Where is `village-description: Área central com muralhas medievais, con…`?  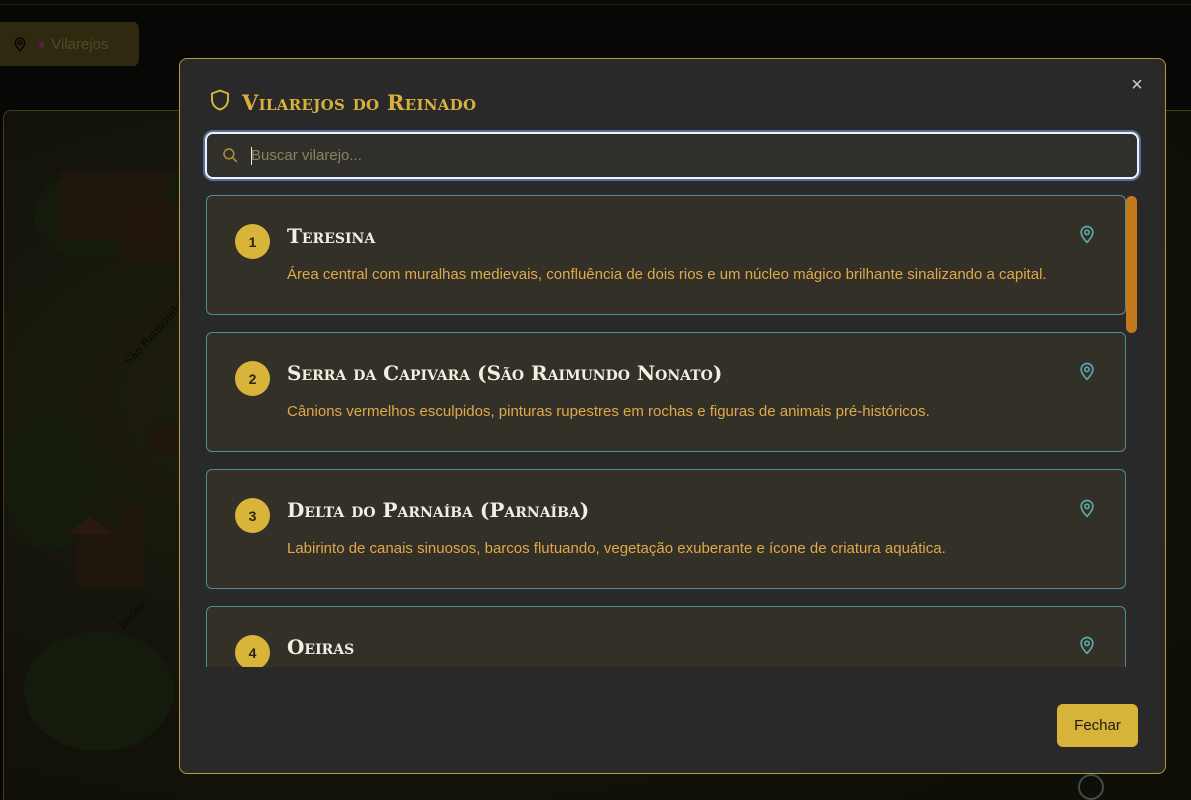
village-description: Área central com muralhas medievais, con… is located at coordinates (667, 274).